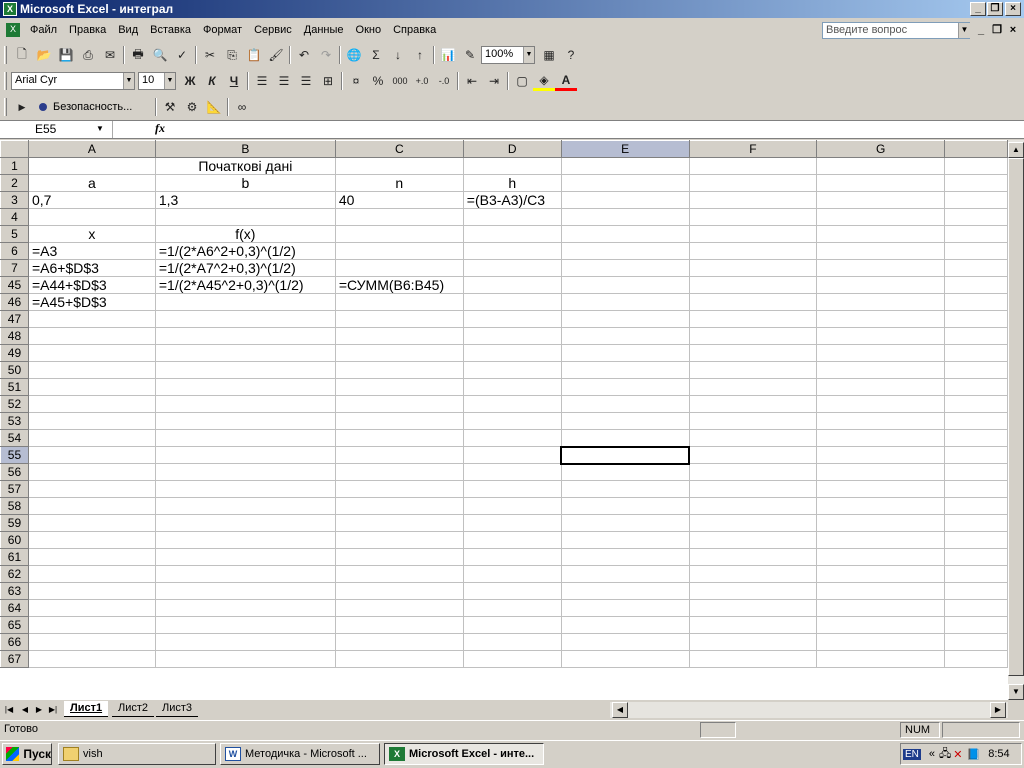 The image size is (1024, 768). I want to click on thousands-button: 000, so click(400, 81).